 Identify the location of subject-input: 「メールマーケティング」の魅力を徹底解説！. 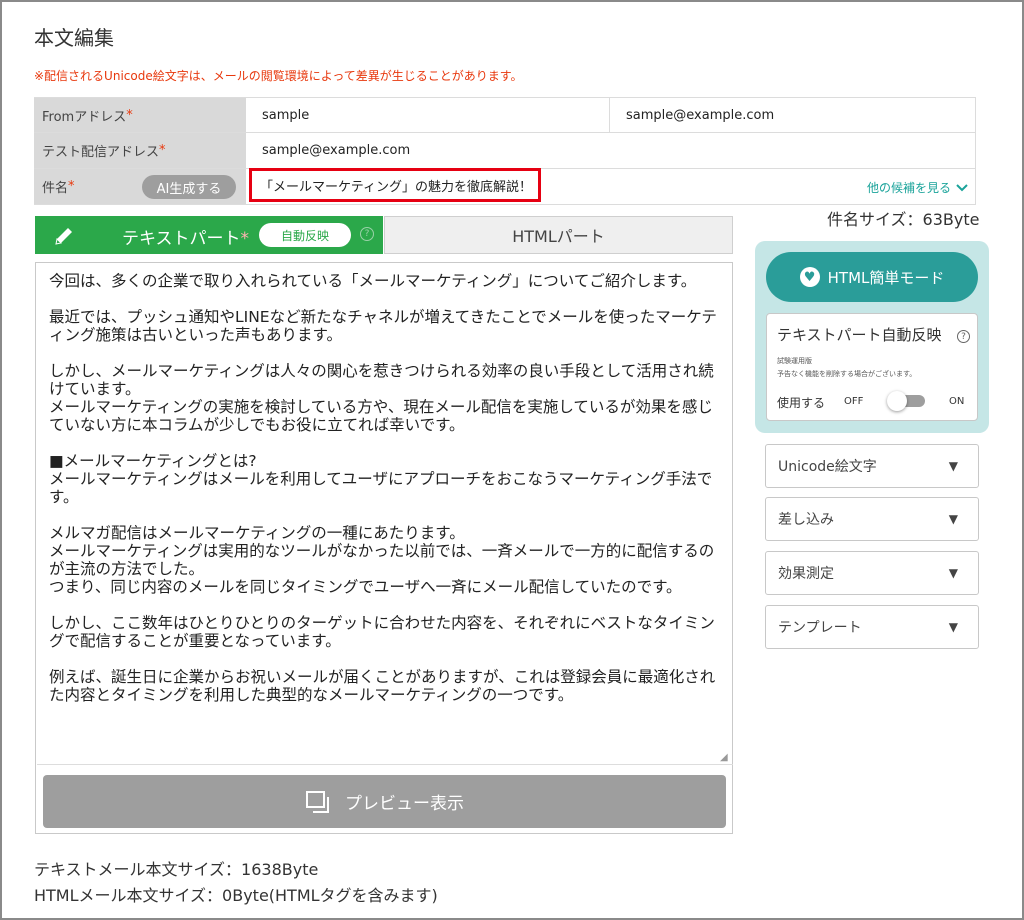
(395, 185).